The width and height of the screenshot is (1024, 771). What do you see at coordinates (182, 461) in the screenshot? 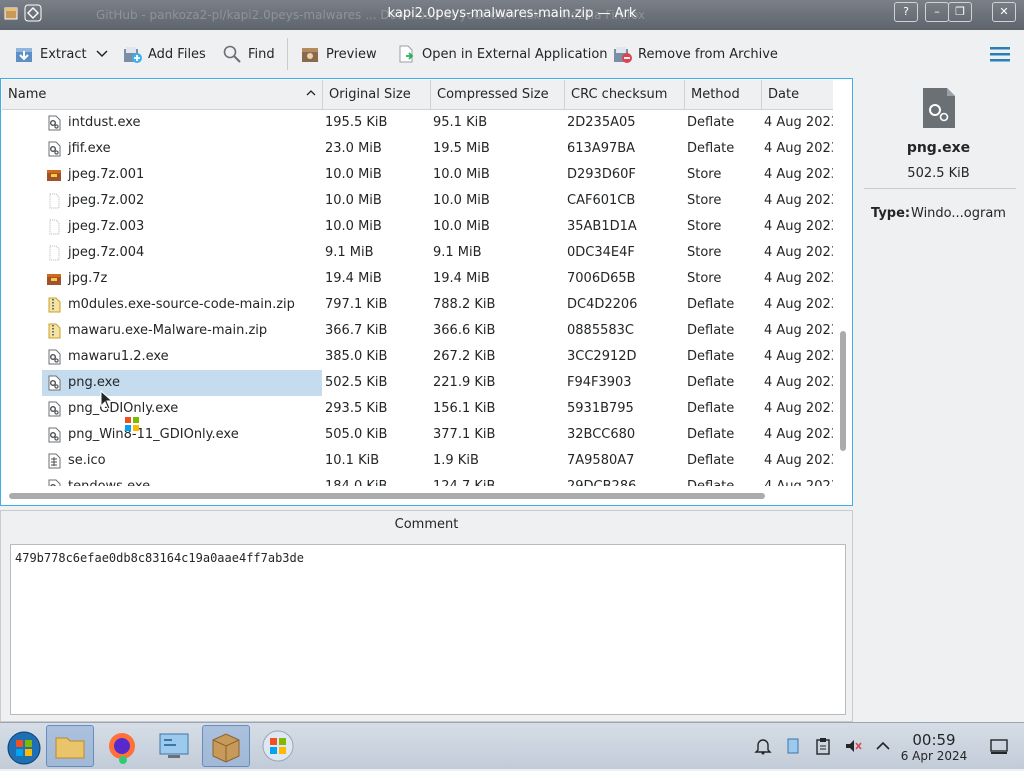
I see `cell-name: se.ico` at bounding box center [182, 461].